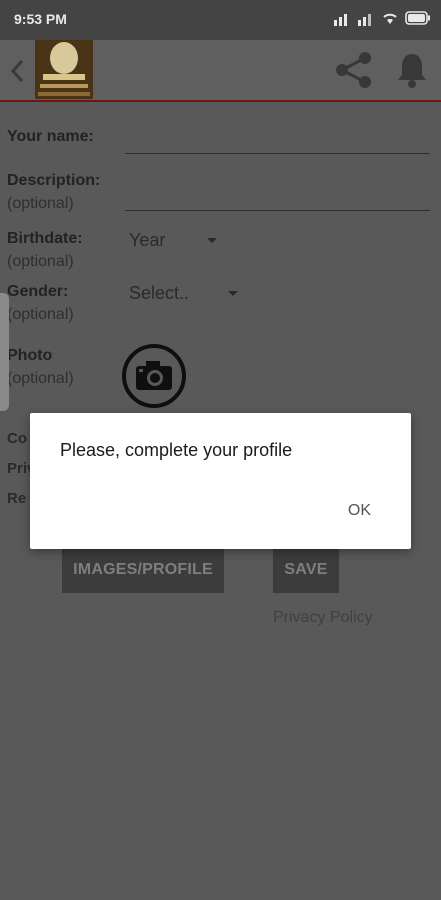  What do you see at coordinates (17, 438) in the screenshot?
I see `hidden-label: Co` at bounding box center [17, 438].